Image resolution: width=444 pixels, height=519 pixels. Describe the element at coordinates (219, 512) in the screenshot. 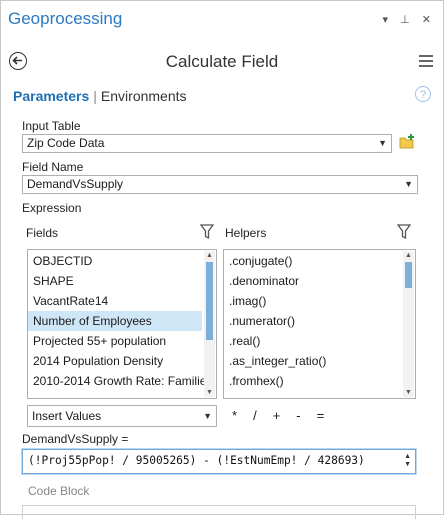

I see `code-block-input` at that location.